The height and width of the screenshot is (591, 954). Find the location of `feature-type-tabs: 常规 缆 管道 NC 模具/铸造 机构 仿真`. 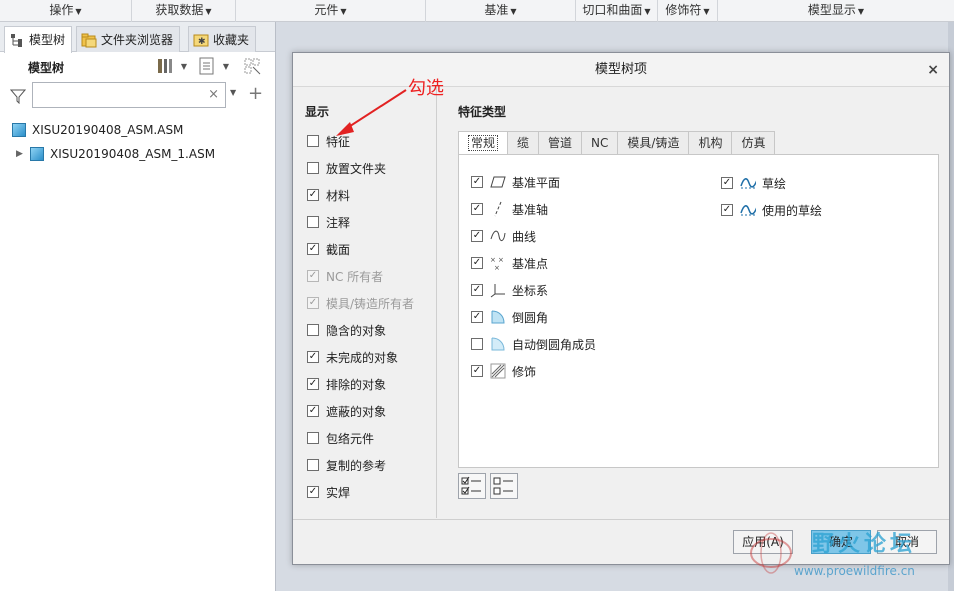

feature-type-tabs: 常规 缆 管道 NC 模具/铸造 机构 仿真 is located at coordinates (617, 143).